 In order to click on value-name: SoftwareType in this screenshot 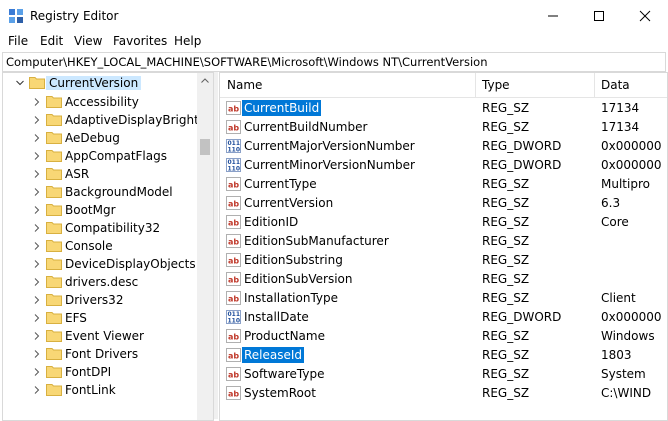, I will do `click(284, 374)`.